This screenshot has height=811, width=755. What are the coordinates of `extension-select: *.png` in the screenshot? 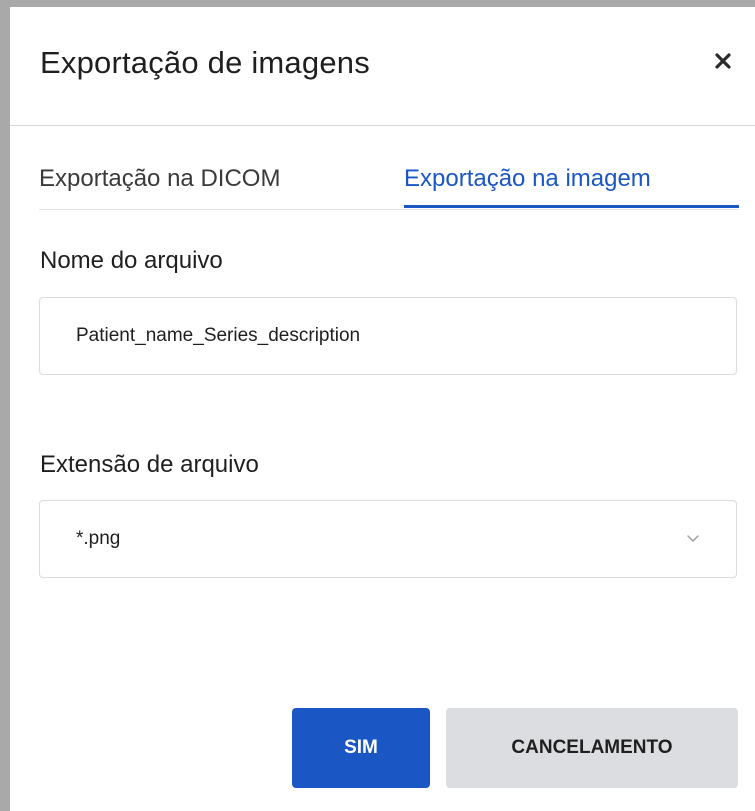 It's located at (388, 539).